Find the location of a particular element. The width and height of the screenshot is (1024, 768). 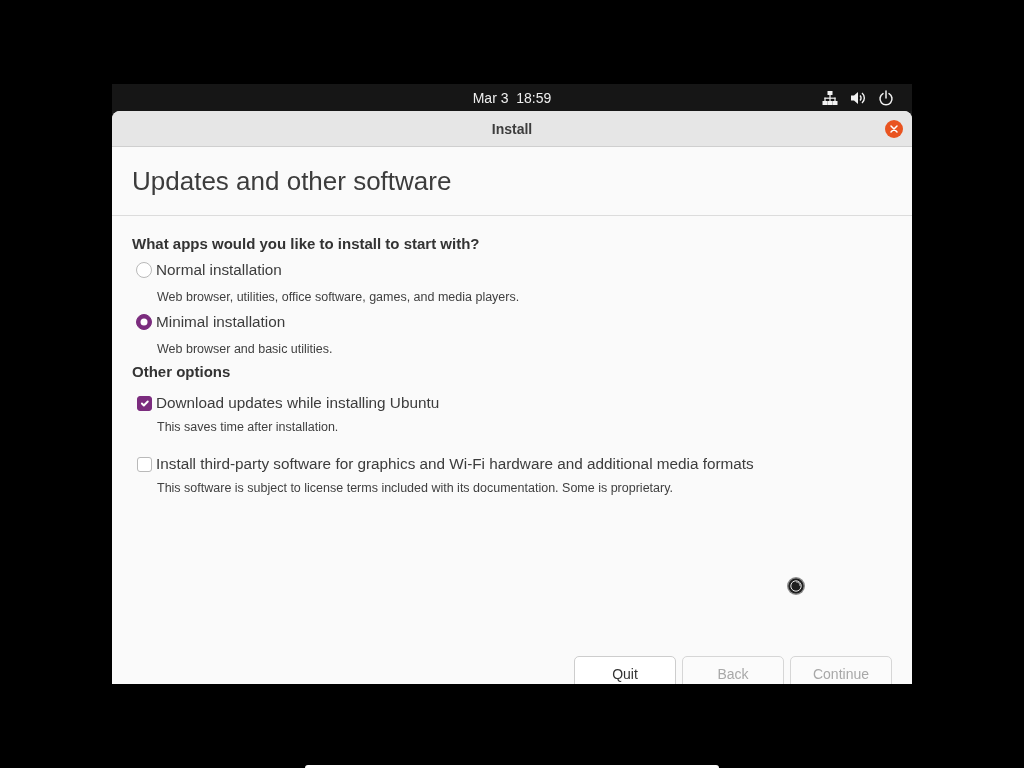

section-question: What apps would you like to install to start with? is located at coordinates (306, 244).